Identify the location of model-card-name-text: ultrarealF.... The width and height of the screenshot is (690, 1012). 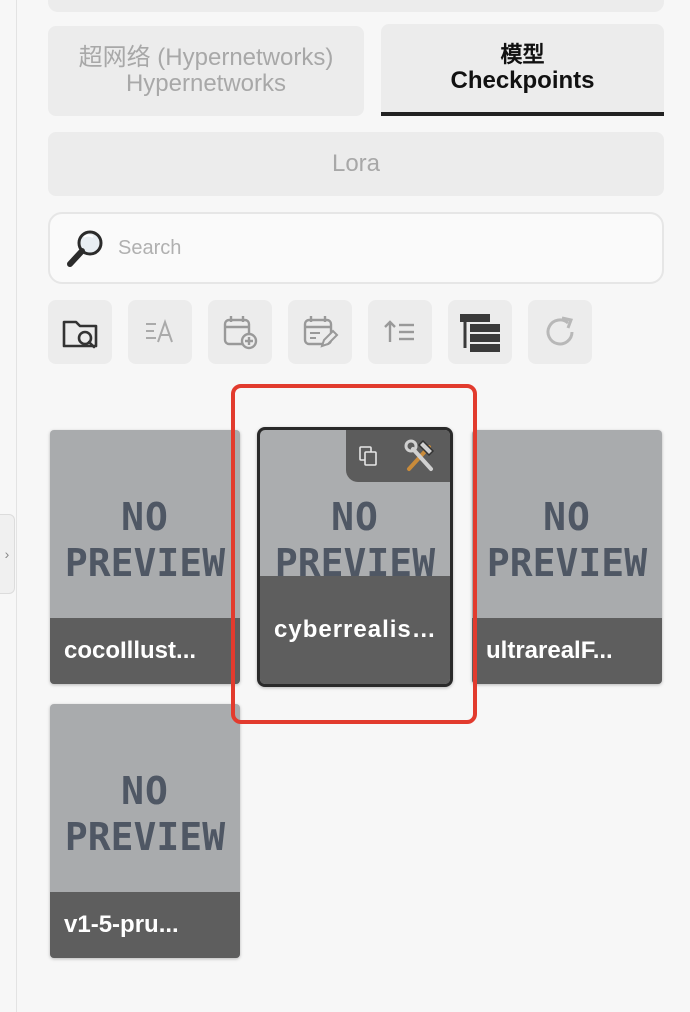
(549, 650).